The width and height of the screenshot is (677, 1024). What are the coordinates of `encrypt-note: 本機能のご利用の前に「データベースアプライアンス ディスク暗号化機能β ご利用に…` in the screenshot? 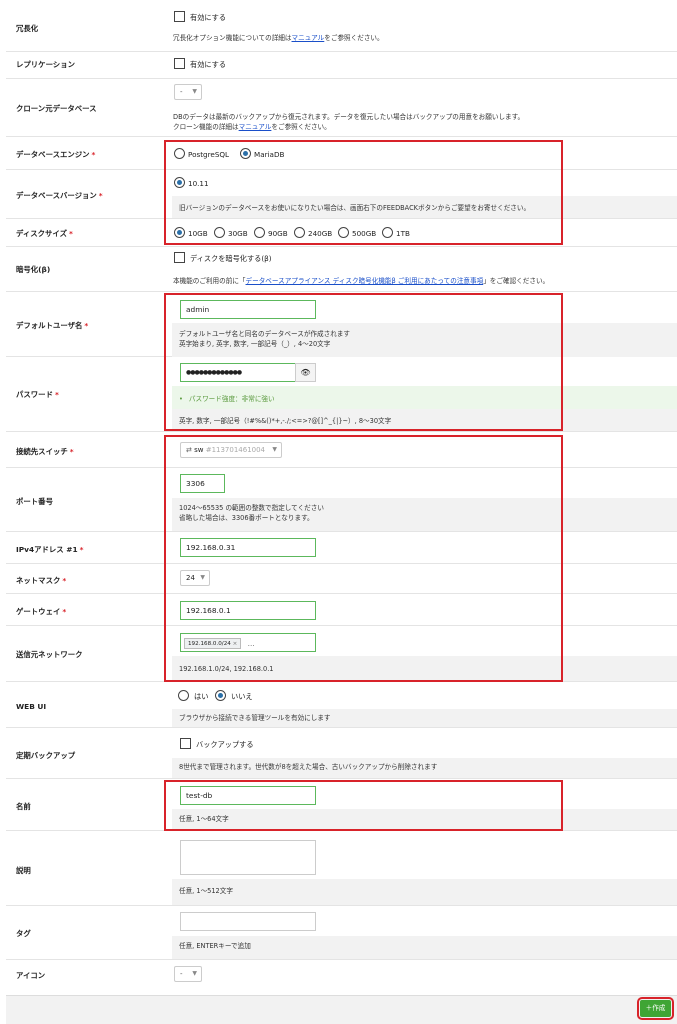 It's located at (361, 281).